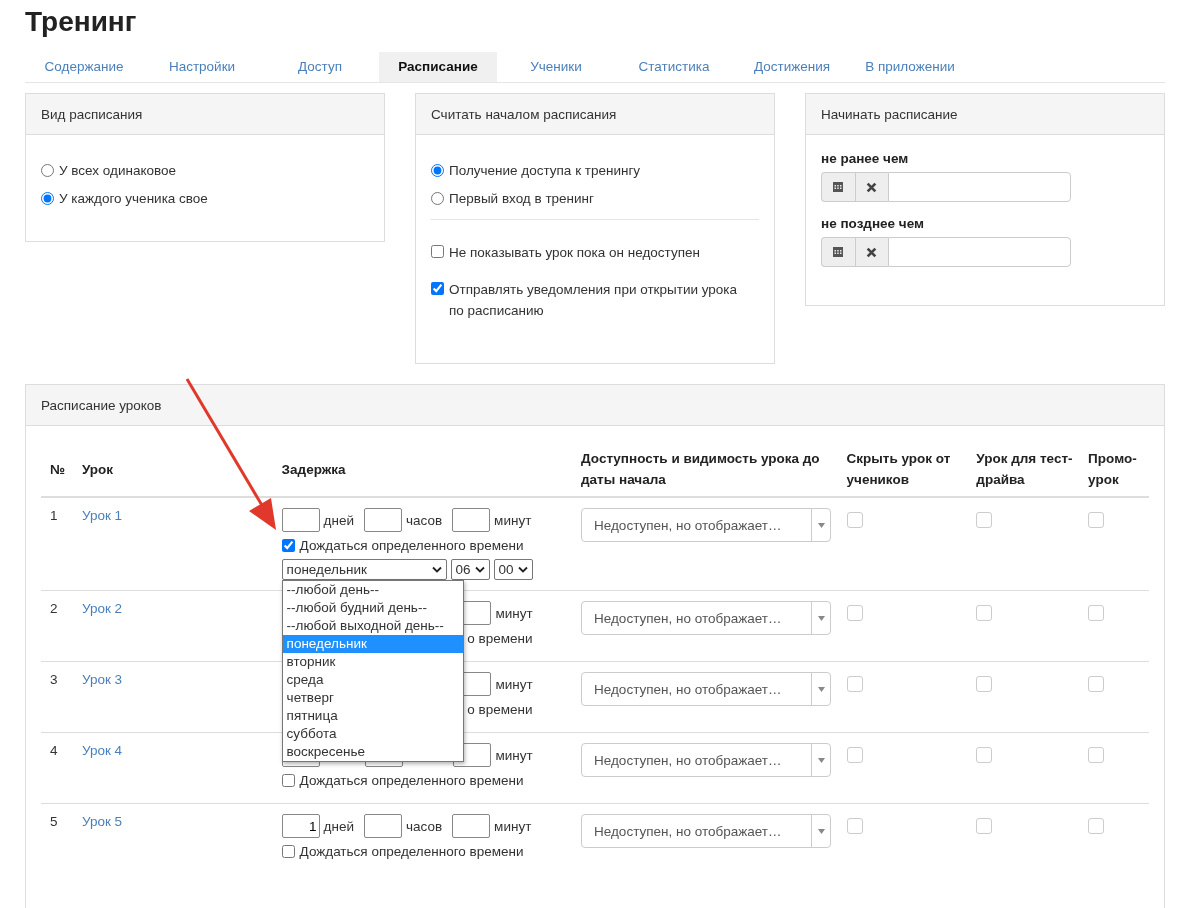 Image resolution: width=1190 pixels, height=908 pixels. What do you see at coordinates (92, 114) in the screenshot?
I see `panel-title: Вид расписания` at bounding box center [92, 114].